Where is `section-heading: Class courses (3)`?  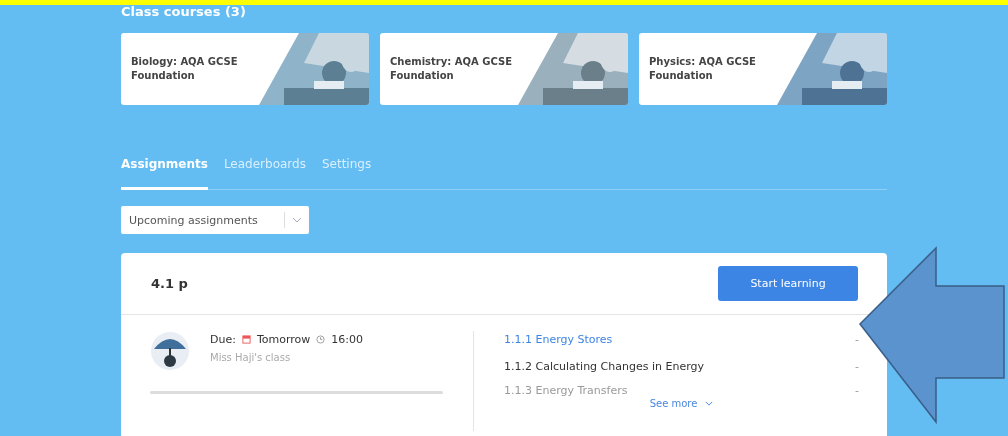 section-heading: Class courses (3) is located at coordinates (184, 12).